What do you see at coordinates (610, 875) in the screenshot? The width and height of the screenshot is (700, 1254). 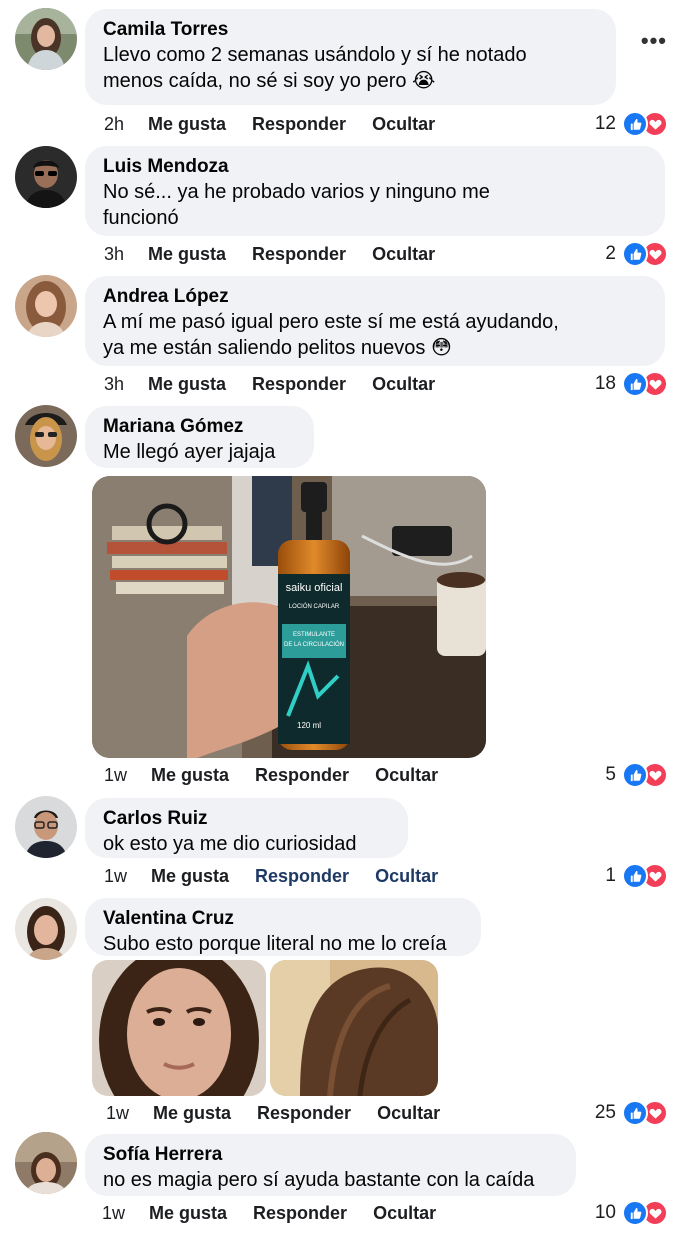 I see `reaction-count: 1` at bounding box center [610, 875].